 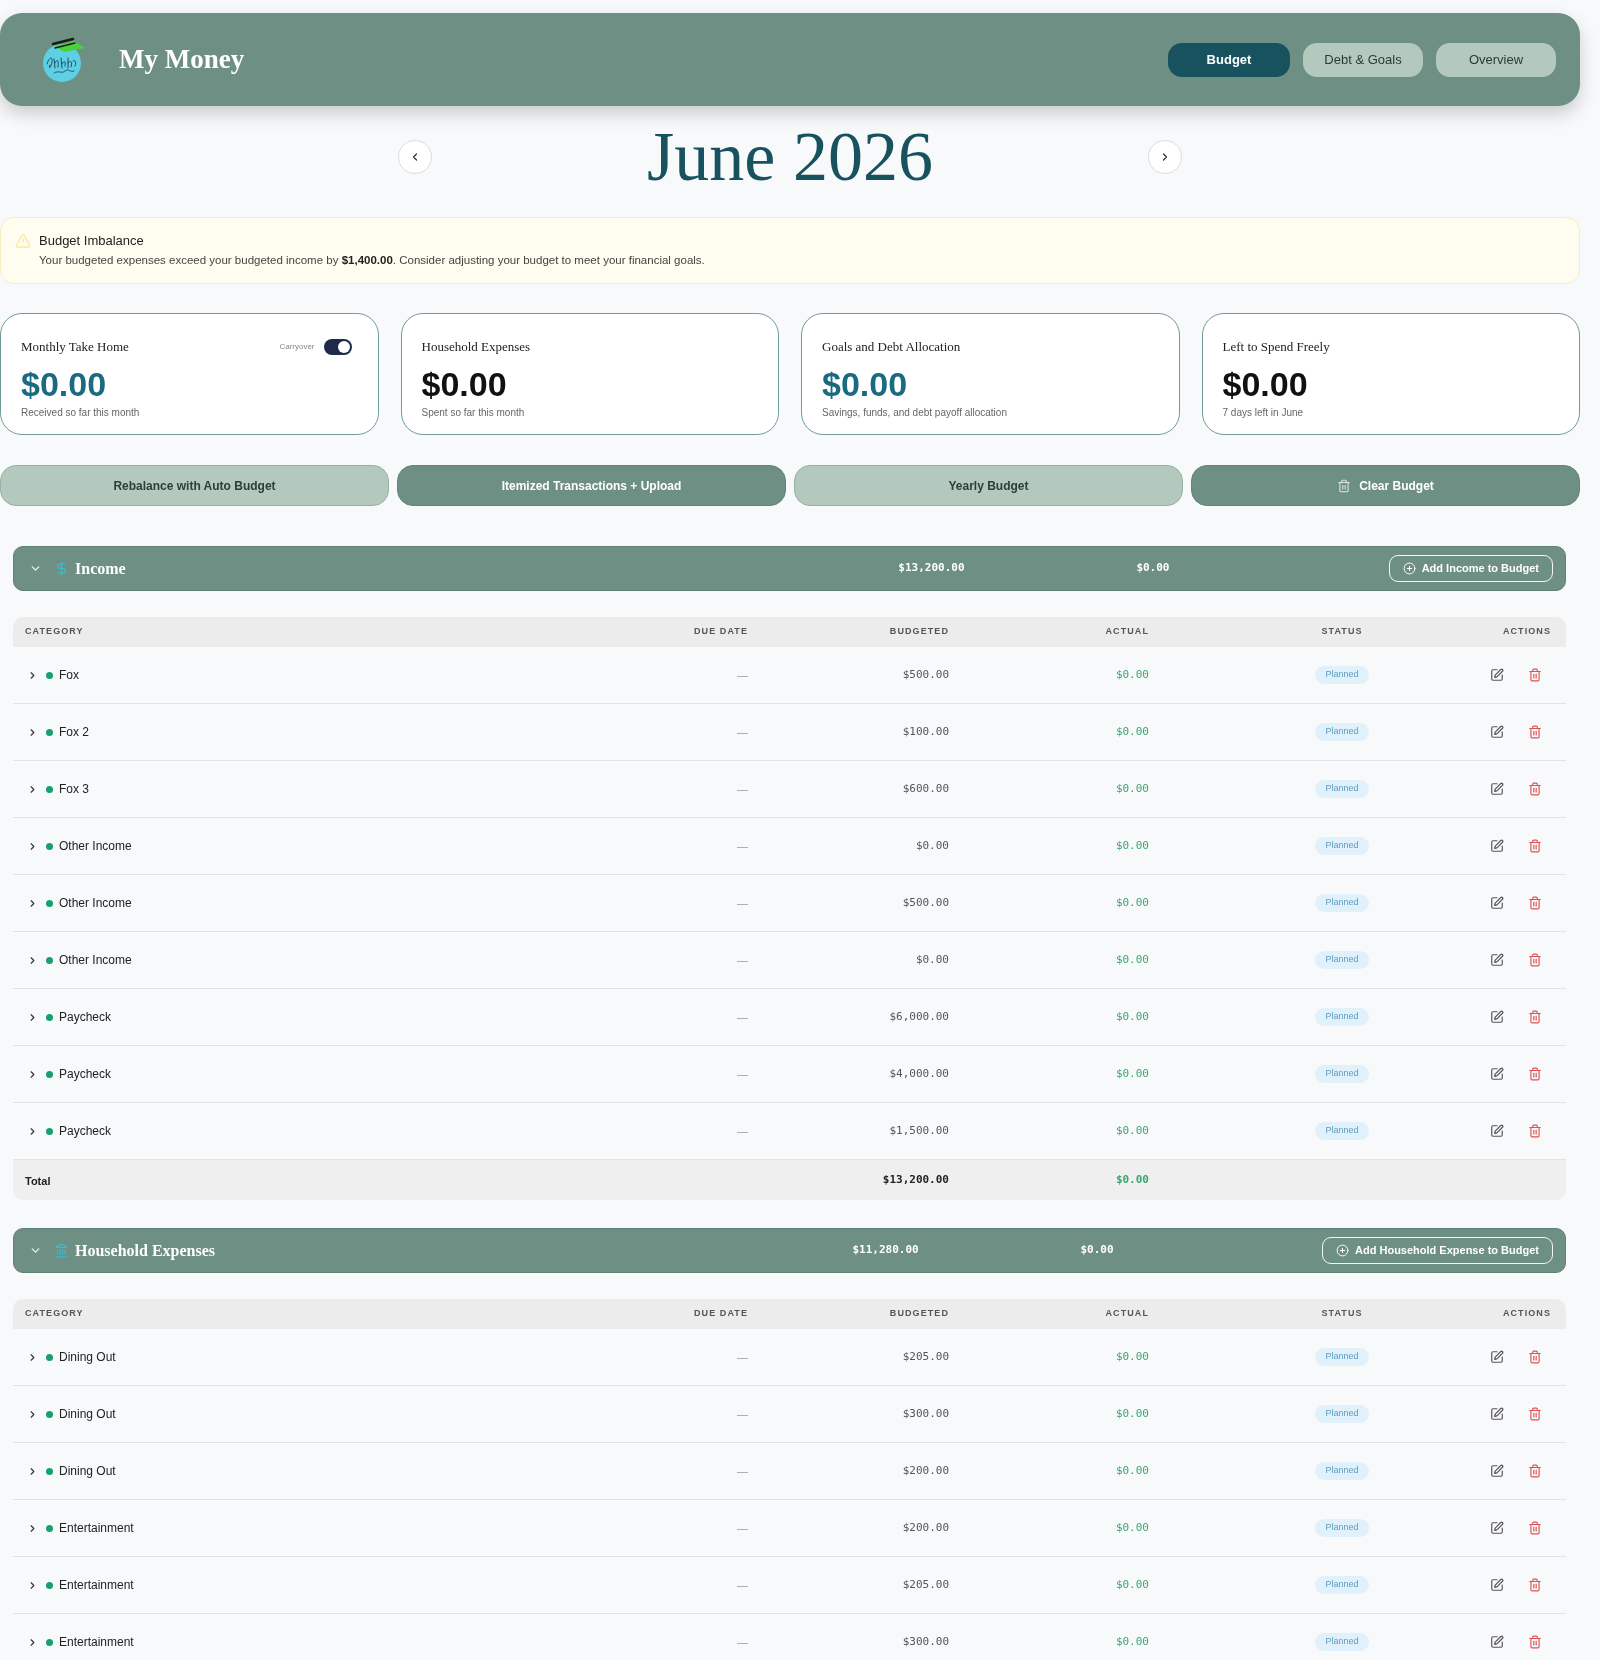 I want to click on card-title: Goals and Debt Allocation, so click(x=891, y=347).